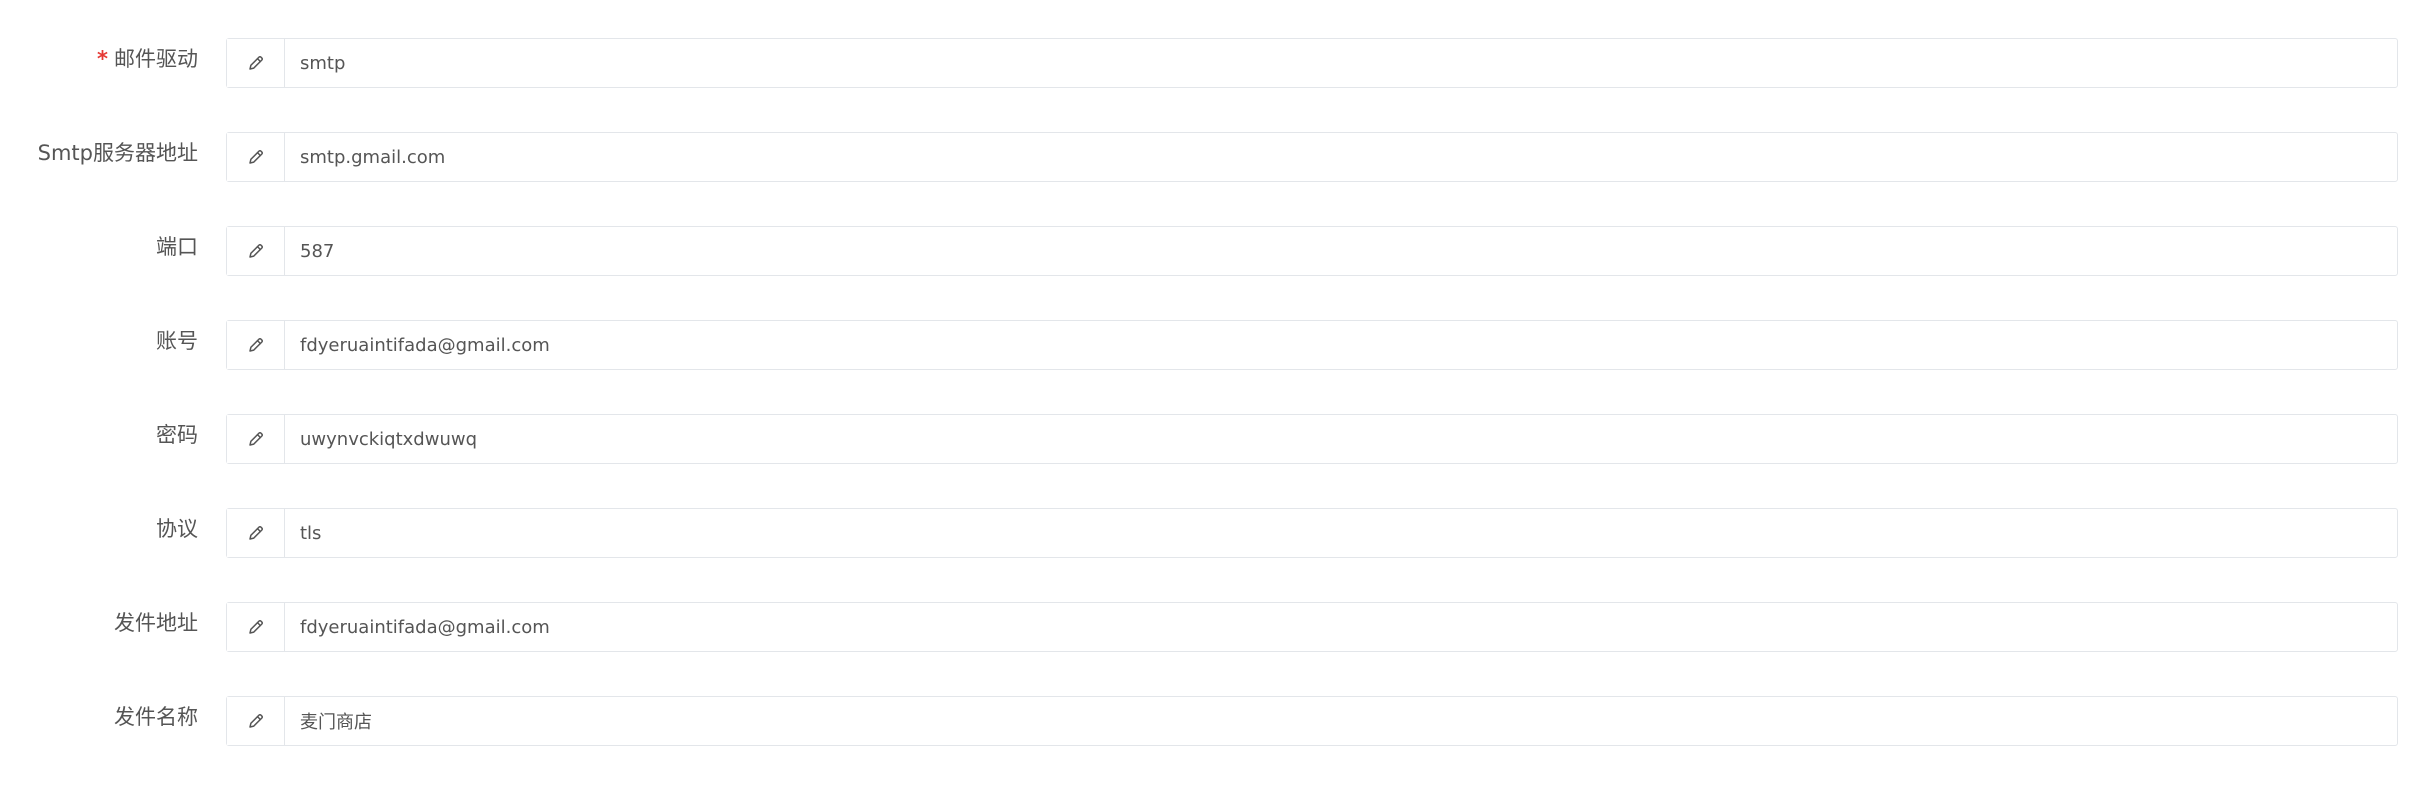  I want to click on form-row-smtp-host: Smtp服务器地址, so click(1204, 179).